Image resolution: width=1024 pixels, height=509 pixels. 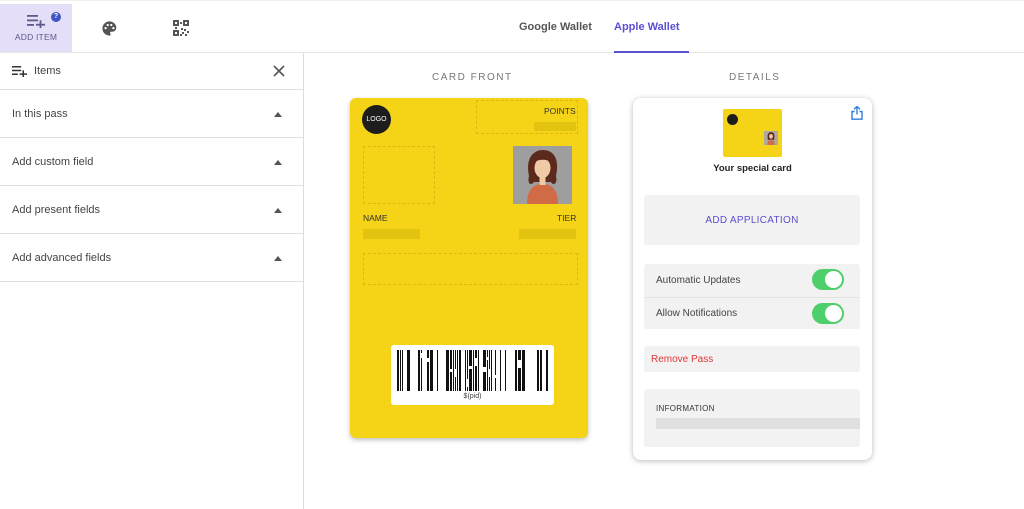 I want to click on card-name: Your special card, so click(x=752, y=168).